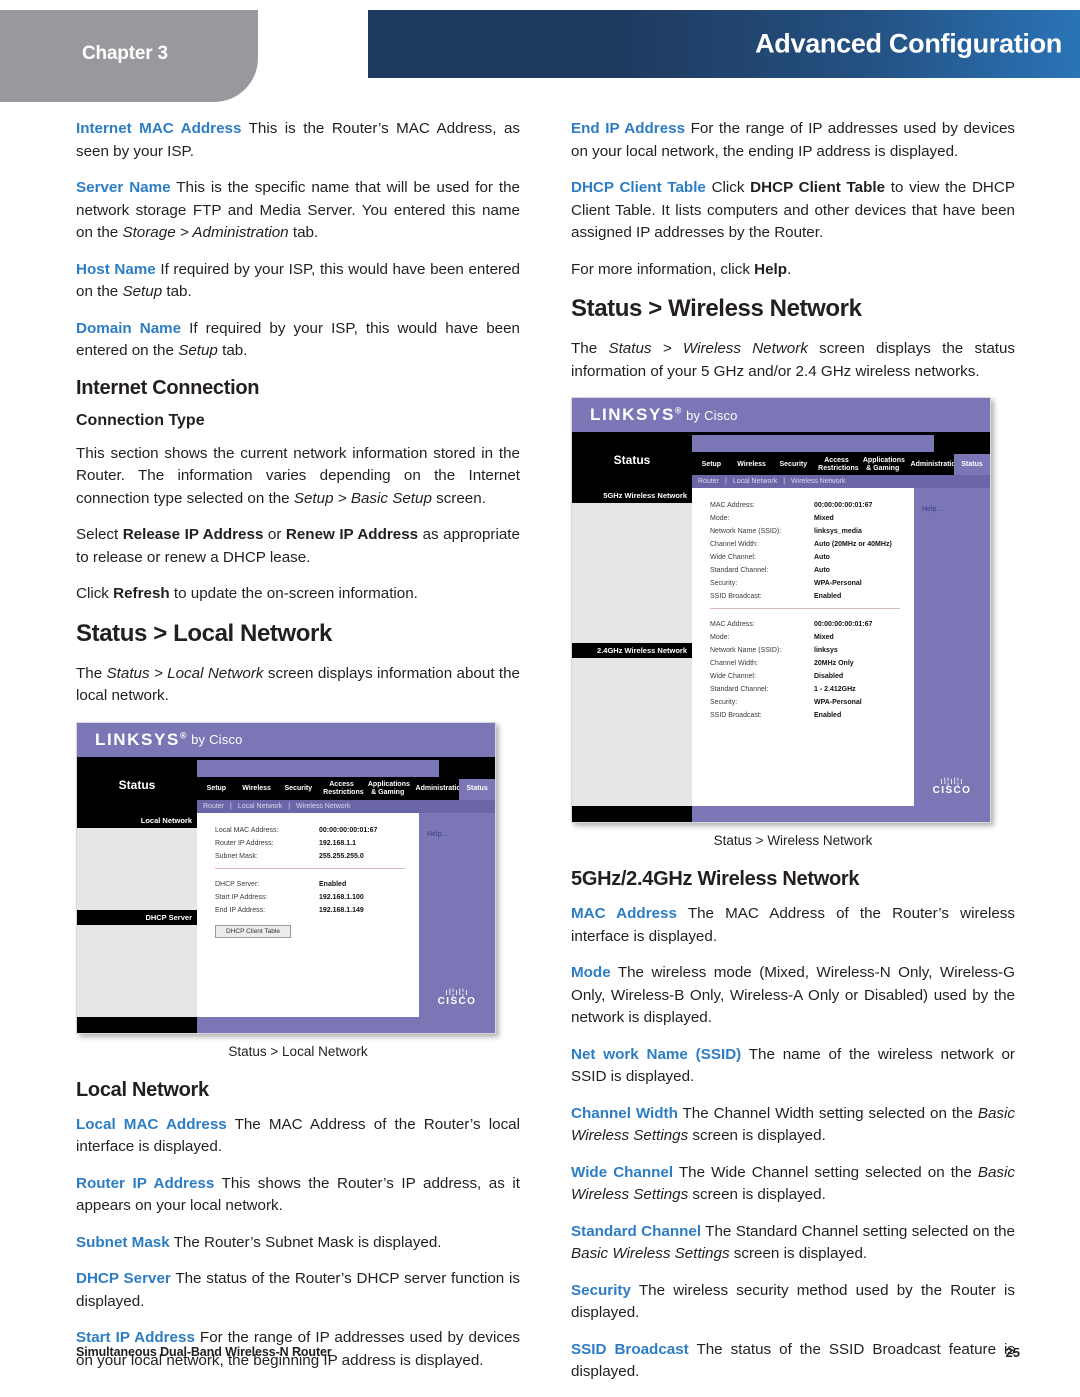 The height and width of the screenshot is (1397, 1080). I want to click on heading-internet-connection: Internet Connection, so click(168, 387).